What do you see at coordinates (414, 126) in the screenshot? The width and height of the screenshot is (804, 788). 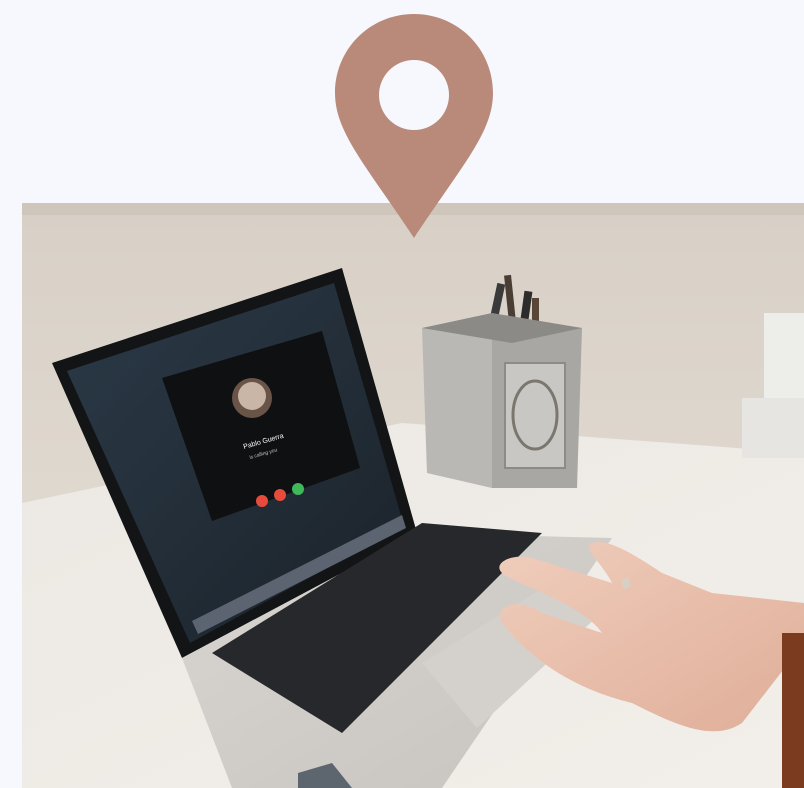 I see `map-pin-icon` at bounding box center [414, 126].